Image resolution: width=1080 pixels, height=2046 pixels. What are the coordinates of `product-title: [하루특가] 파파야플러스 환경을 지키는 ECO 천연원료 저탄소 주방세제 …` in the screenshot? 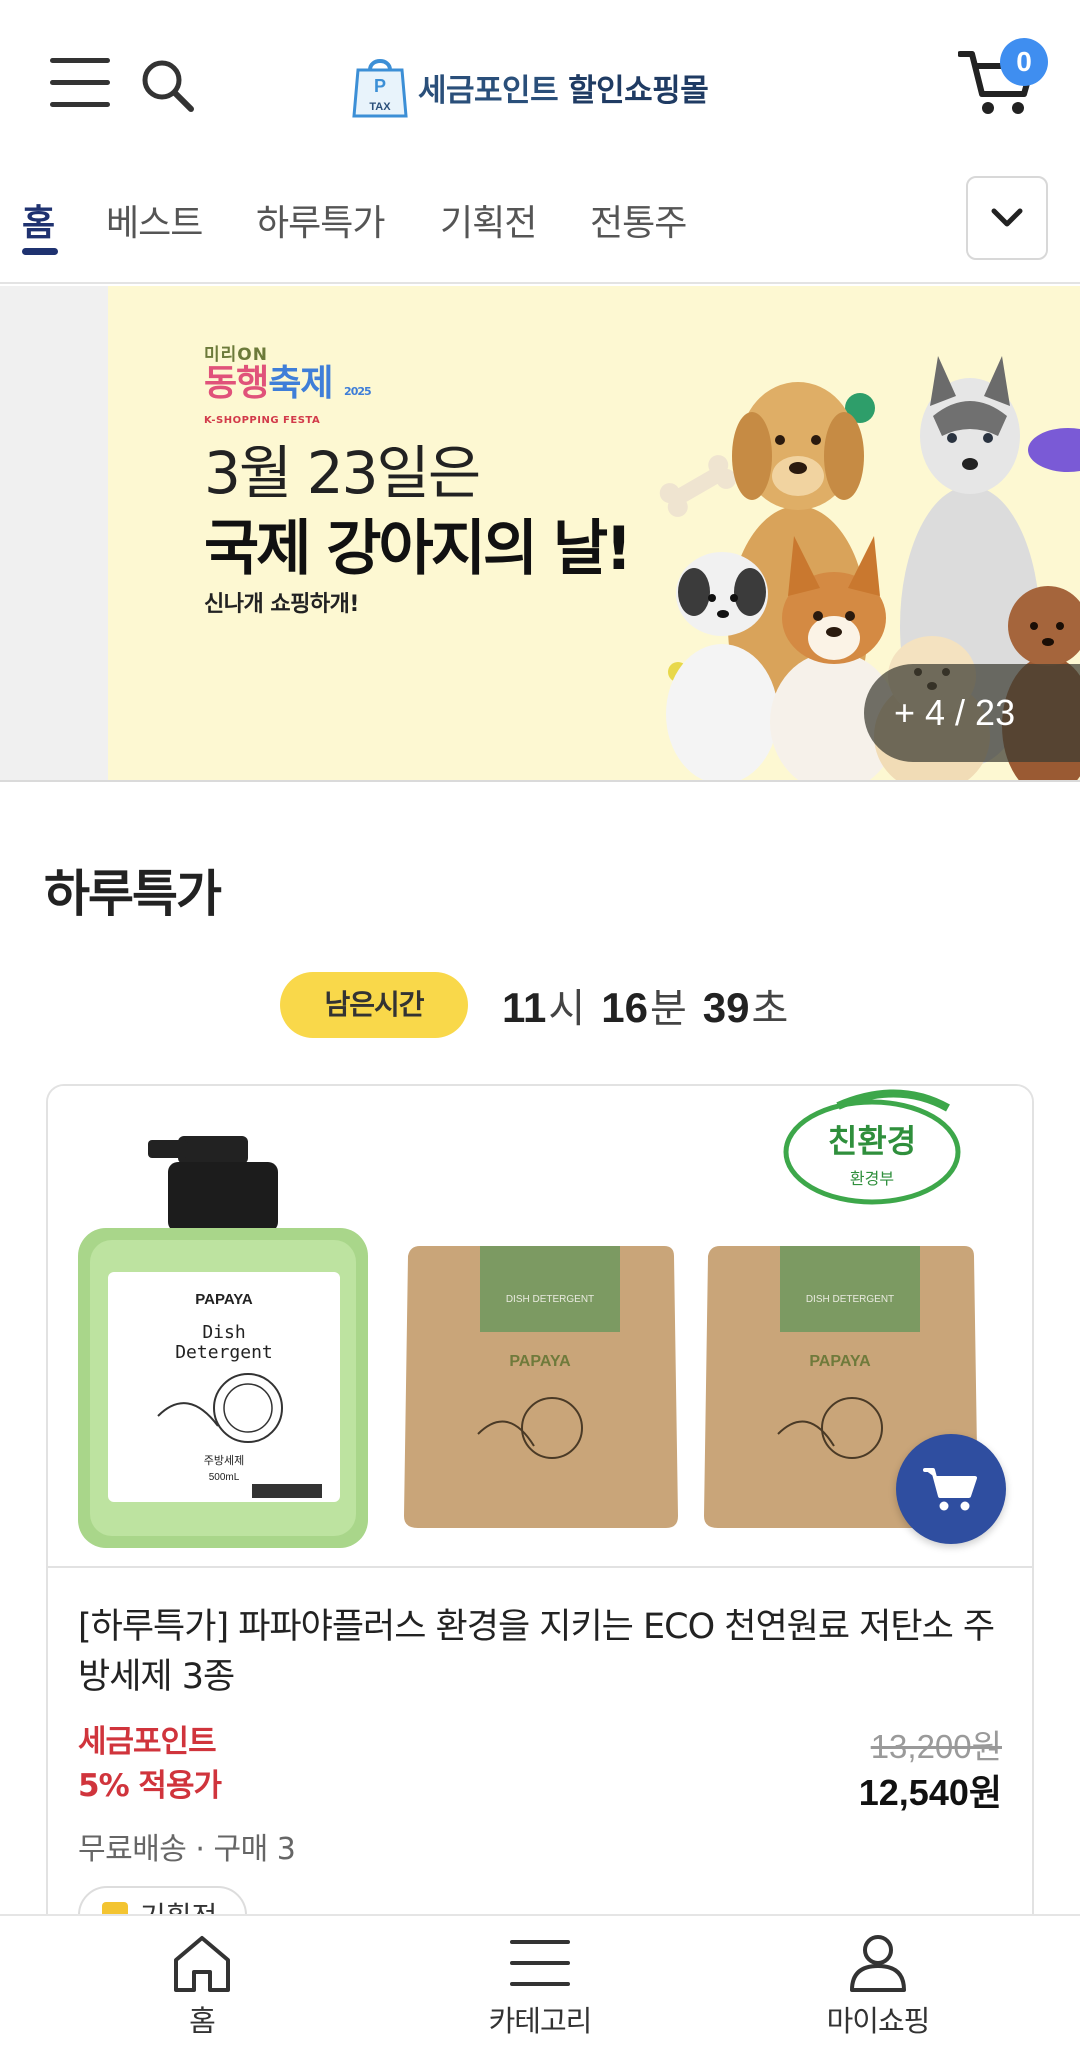 It's located at (538, 1652).